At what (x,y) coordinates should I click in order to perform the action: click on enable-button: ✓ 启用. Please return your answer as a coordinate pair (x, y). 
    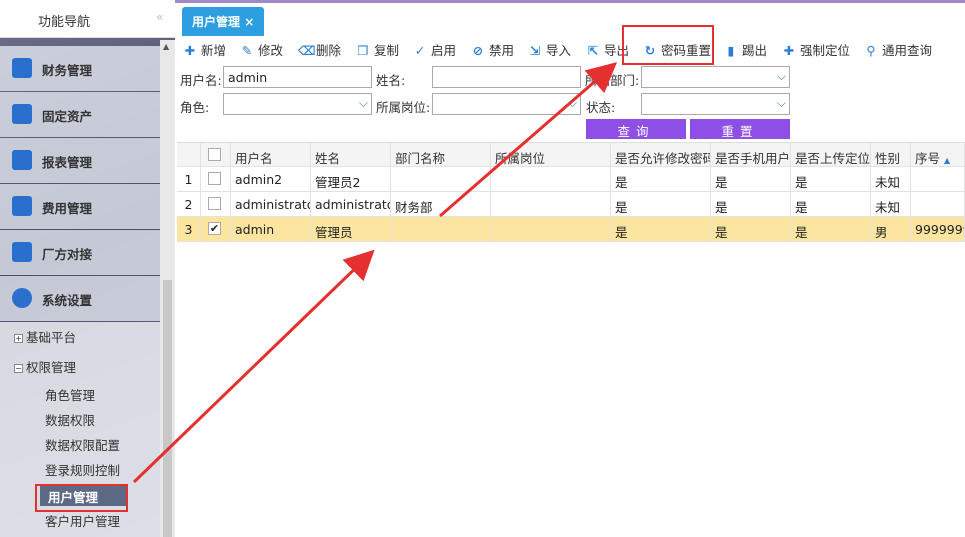
    Looking at the image, I should click on (434, 50).